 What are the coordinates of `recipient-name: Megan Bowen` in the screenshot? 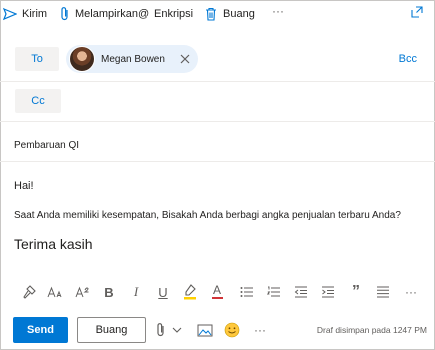 It's located at (133, 59).